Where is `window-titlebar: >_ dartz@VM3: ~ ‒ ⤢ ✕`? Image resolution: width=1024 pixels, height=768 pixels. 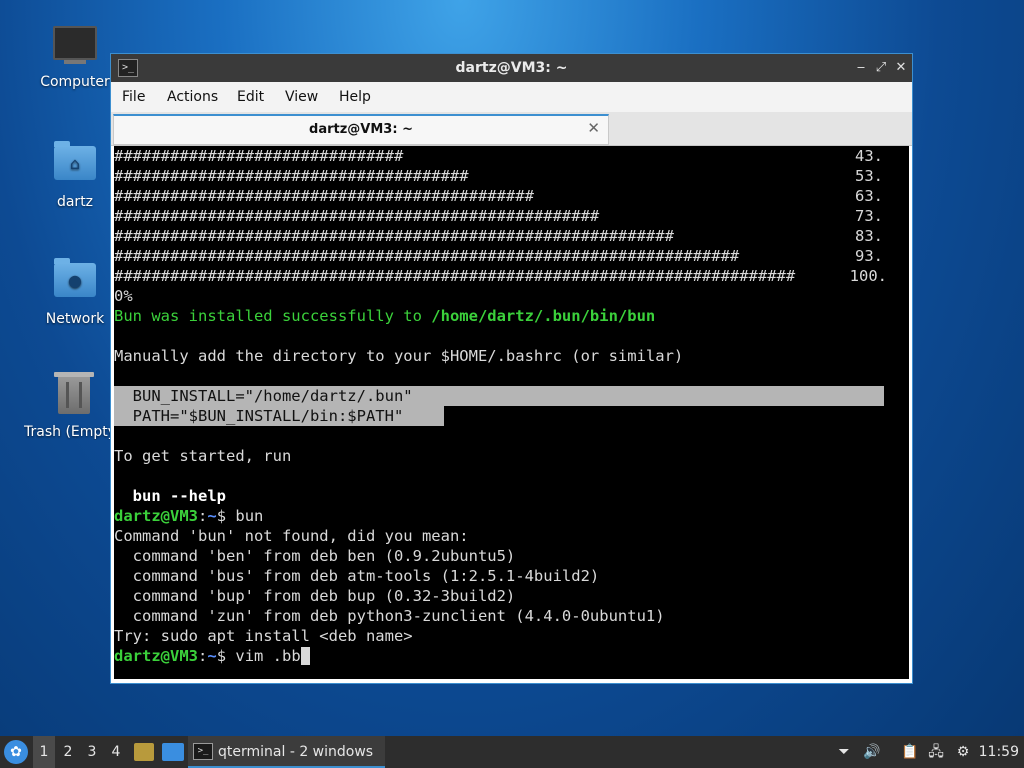
window-titlebar: >_ dartz@VM3: ~ ‒ ⤢ ✕ is located at coordinates (511, 68).